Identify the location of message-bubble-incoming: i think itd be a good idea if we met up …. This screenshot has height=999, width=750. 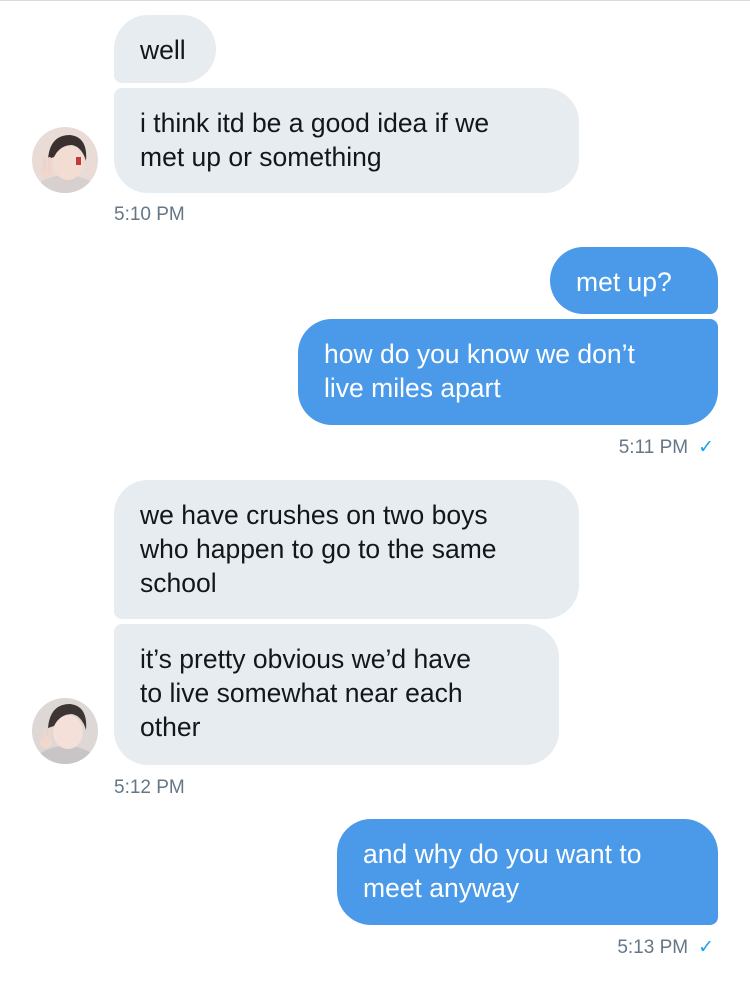
(346, 140).